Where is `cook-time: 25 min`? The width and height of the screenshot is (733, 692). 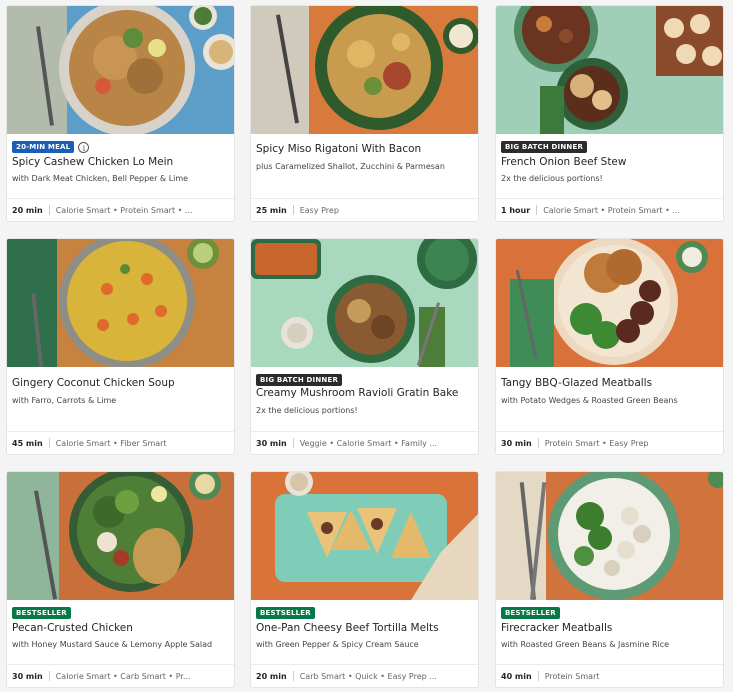 cook-time: 25 min is located at coordinates (271, 210).